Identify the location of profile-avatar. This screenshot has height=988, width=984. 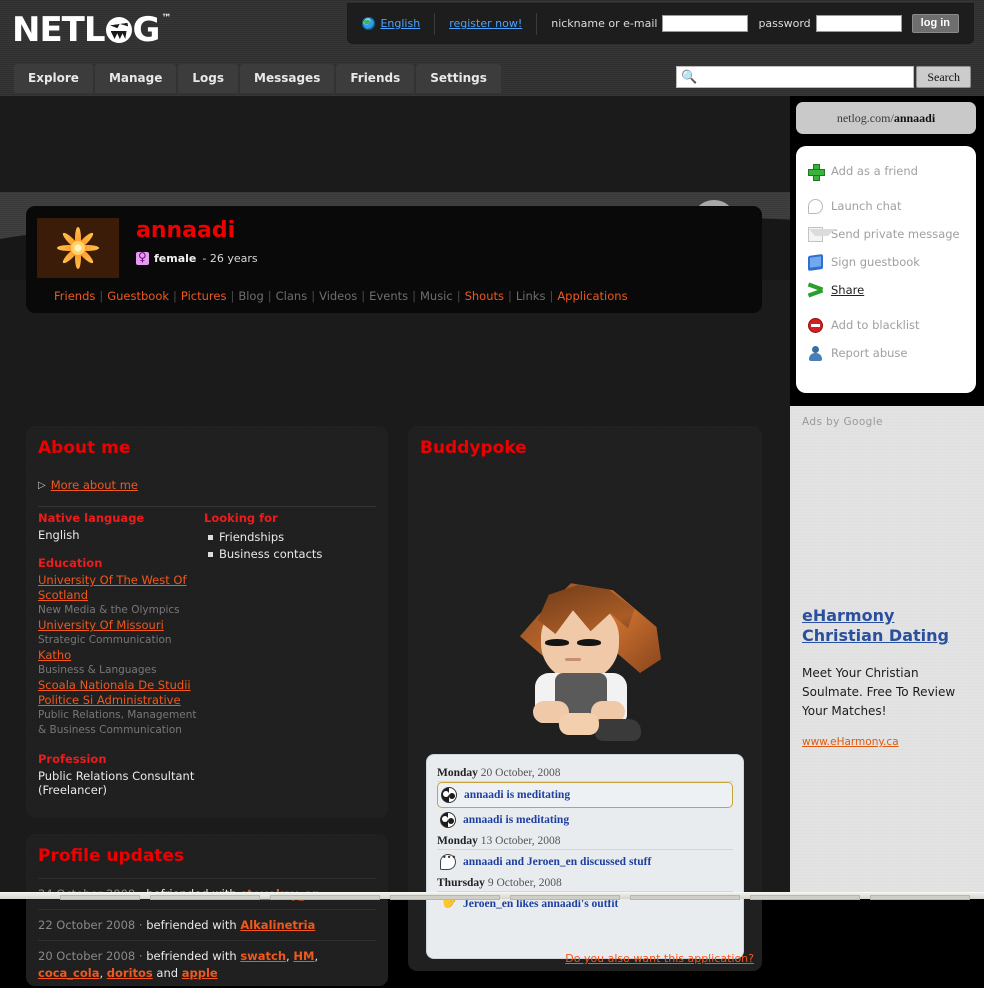
(78, 248).